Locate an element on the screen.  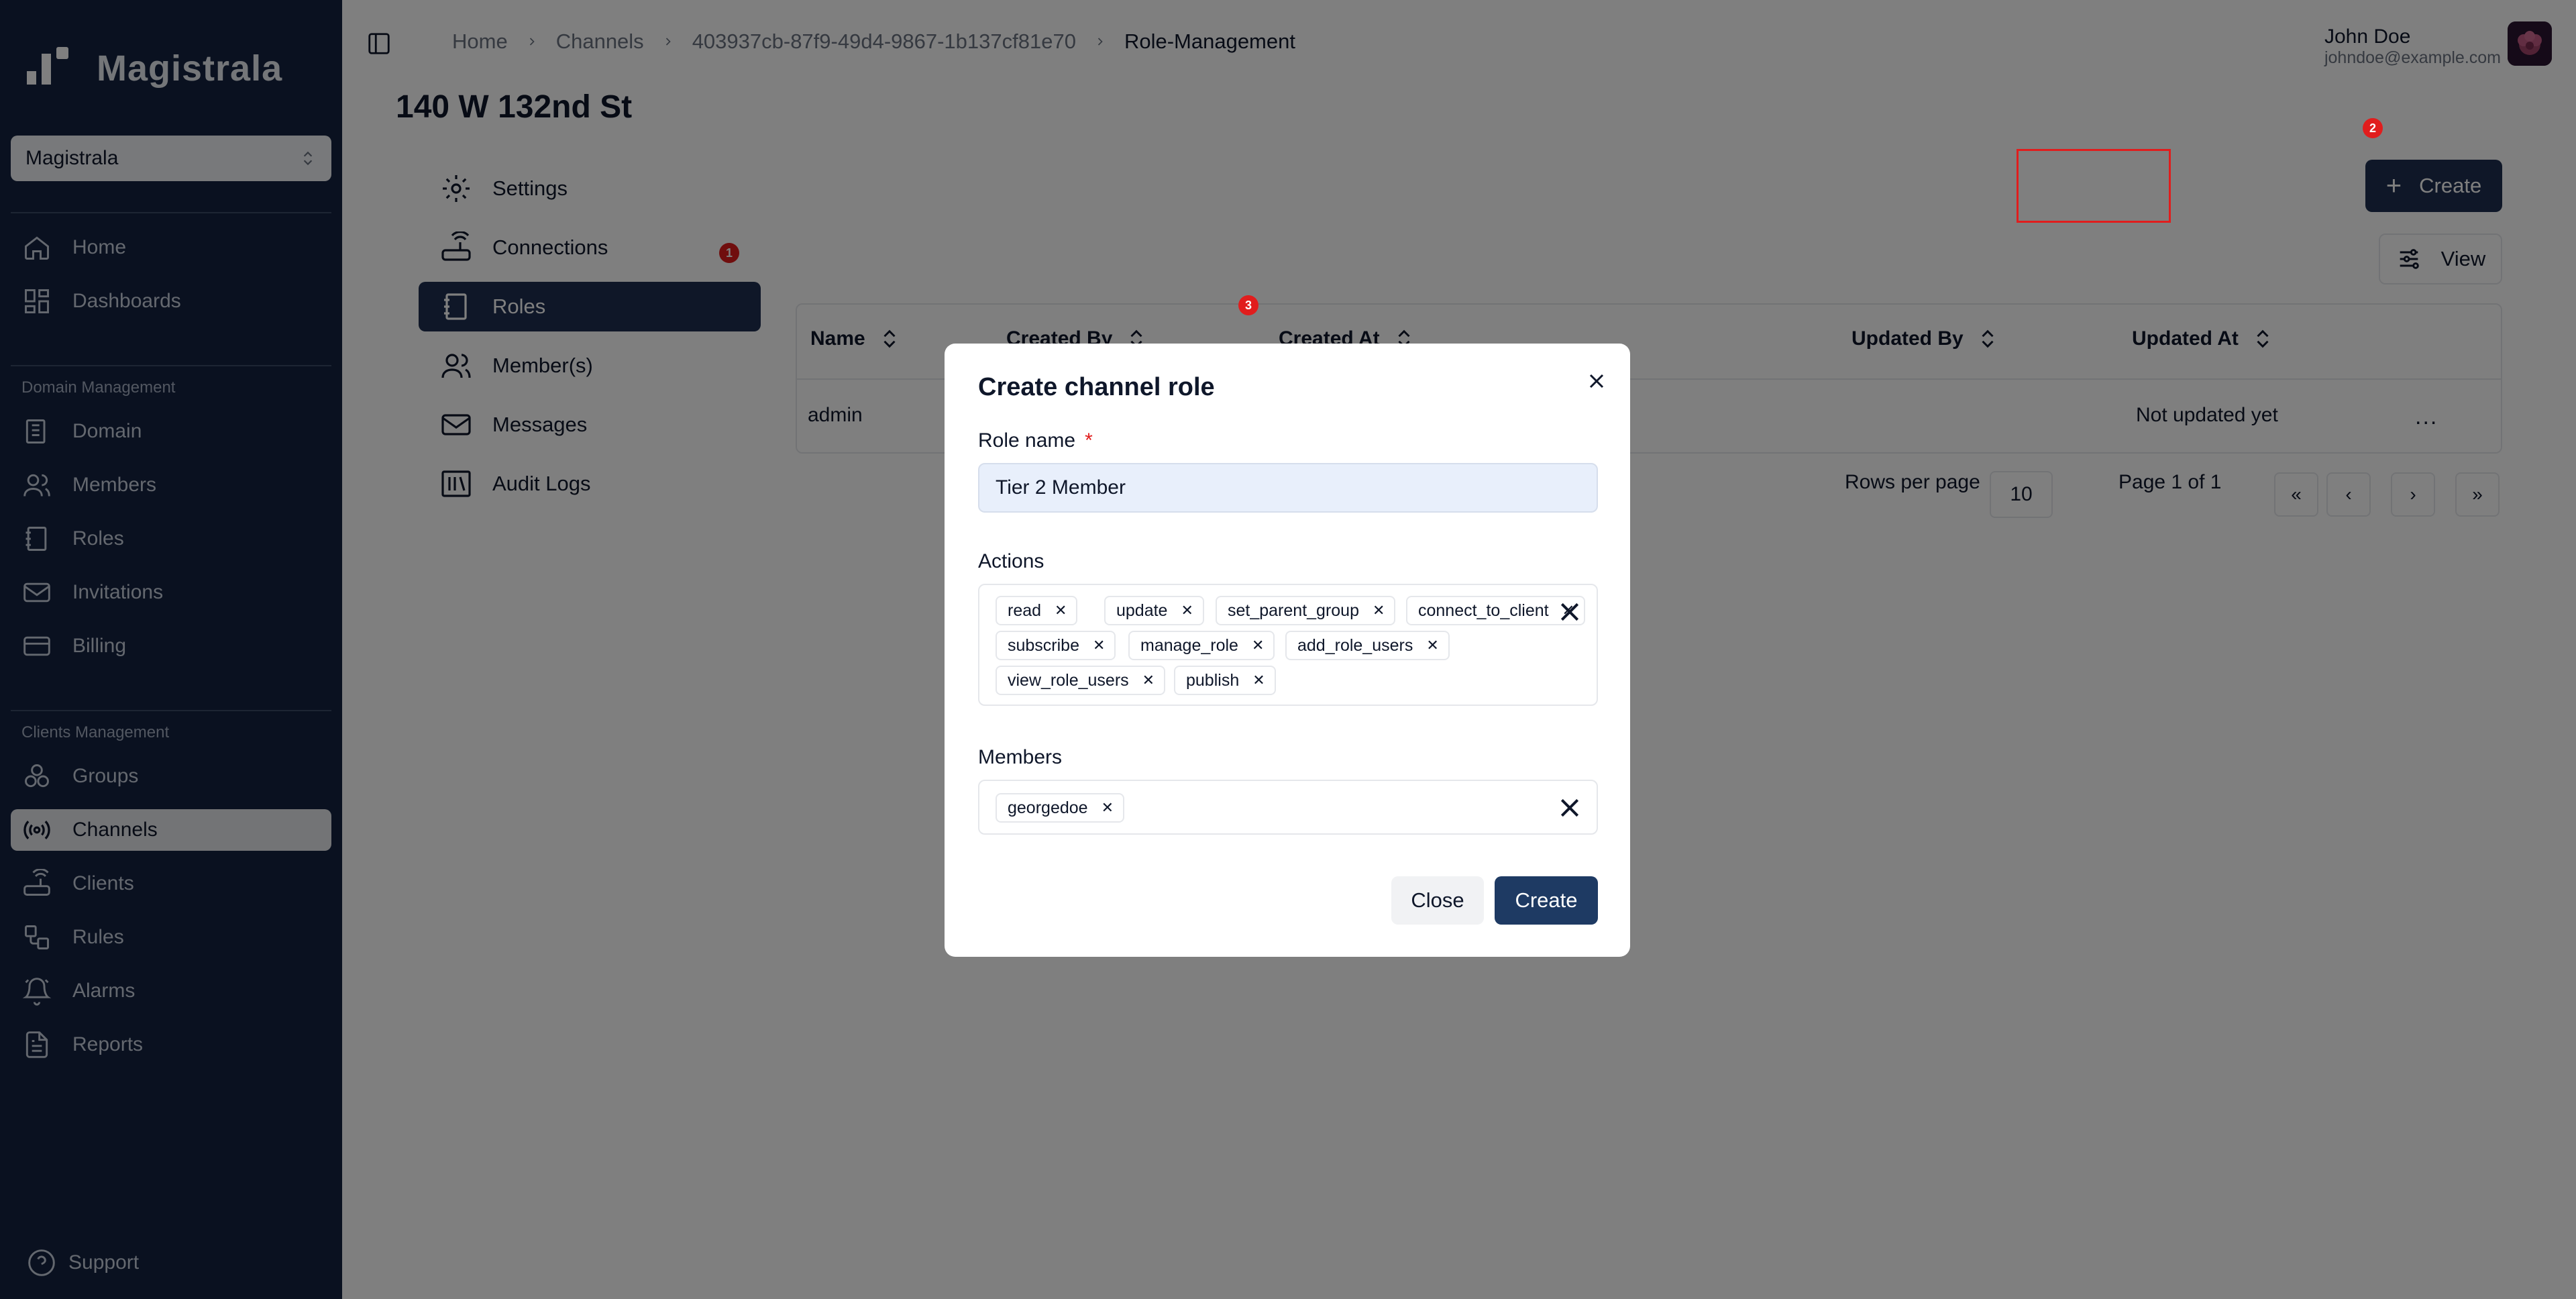
dialog-title: Create channel role is located at coordinates (1096, 387).